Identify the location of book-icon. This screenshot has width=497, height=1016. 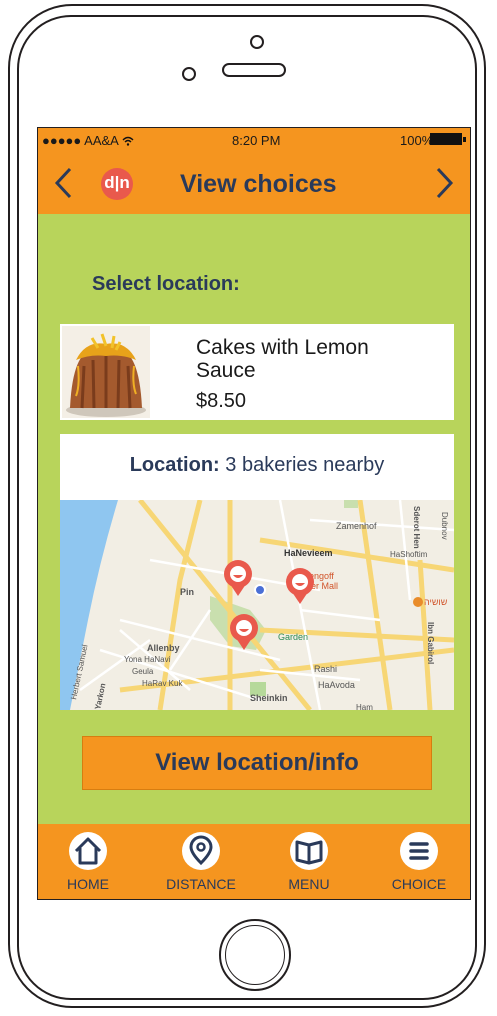
(309, 851).